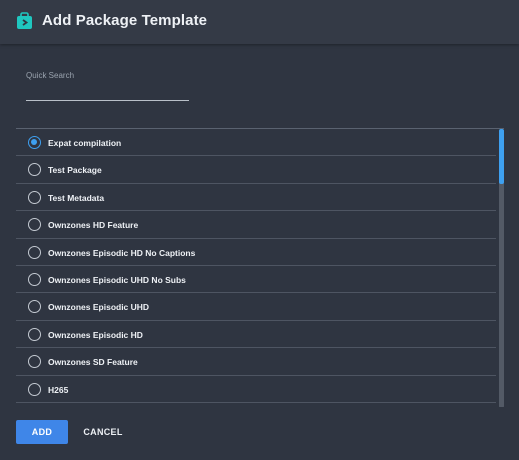 Image resolution: width=519 pixels, height=460 pixels. Describe the element at coordinates (50, 75) in the screenshot. I see `quick-search-label: Quick Search` at that location.